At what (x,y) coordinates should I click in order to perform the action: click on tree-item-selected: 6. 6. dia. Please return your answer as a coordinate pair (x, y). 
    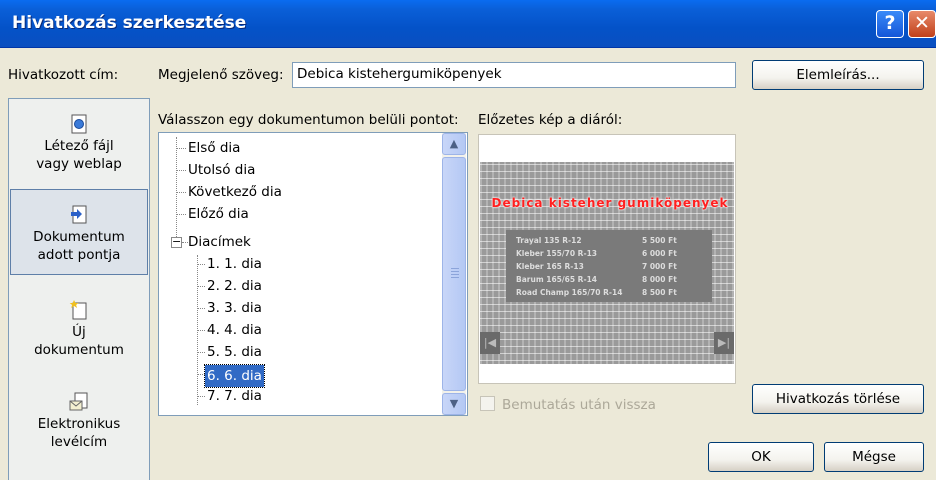
    Looking at the image, I should click on (234, 376).